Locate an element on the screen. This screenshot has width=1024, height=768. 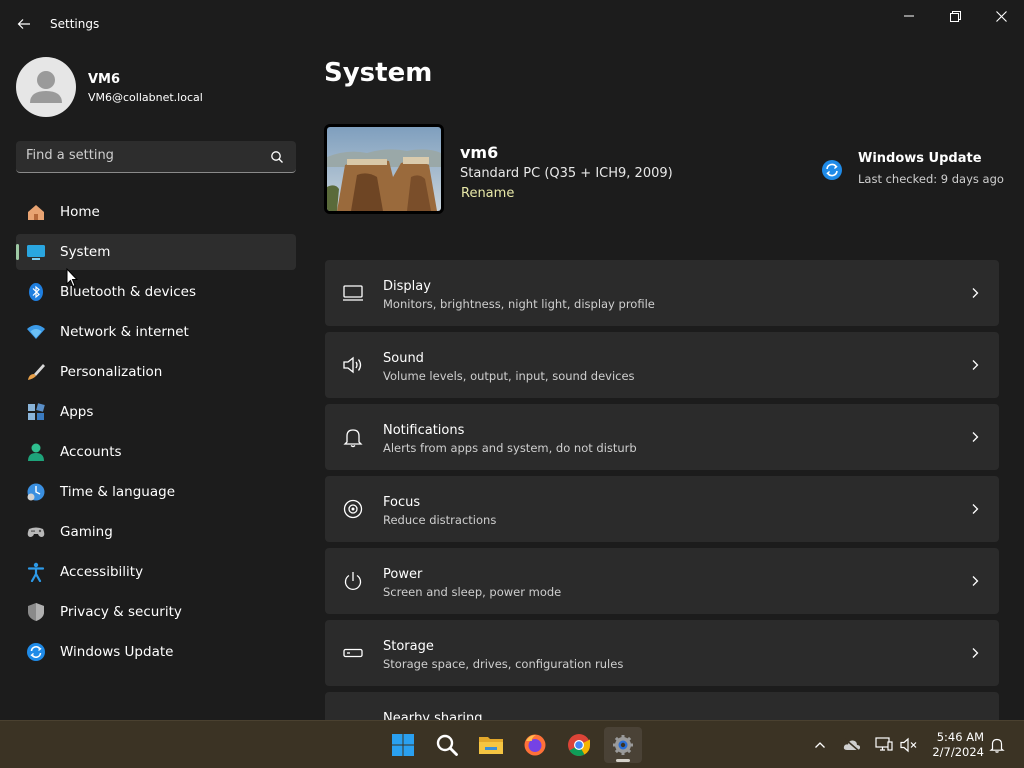
card-title: Storage is located at coordinates (408, 646).